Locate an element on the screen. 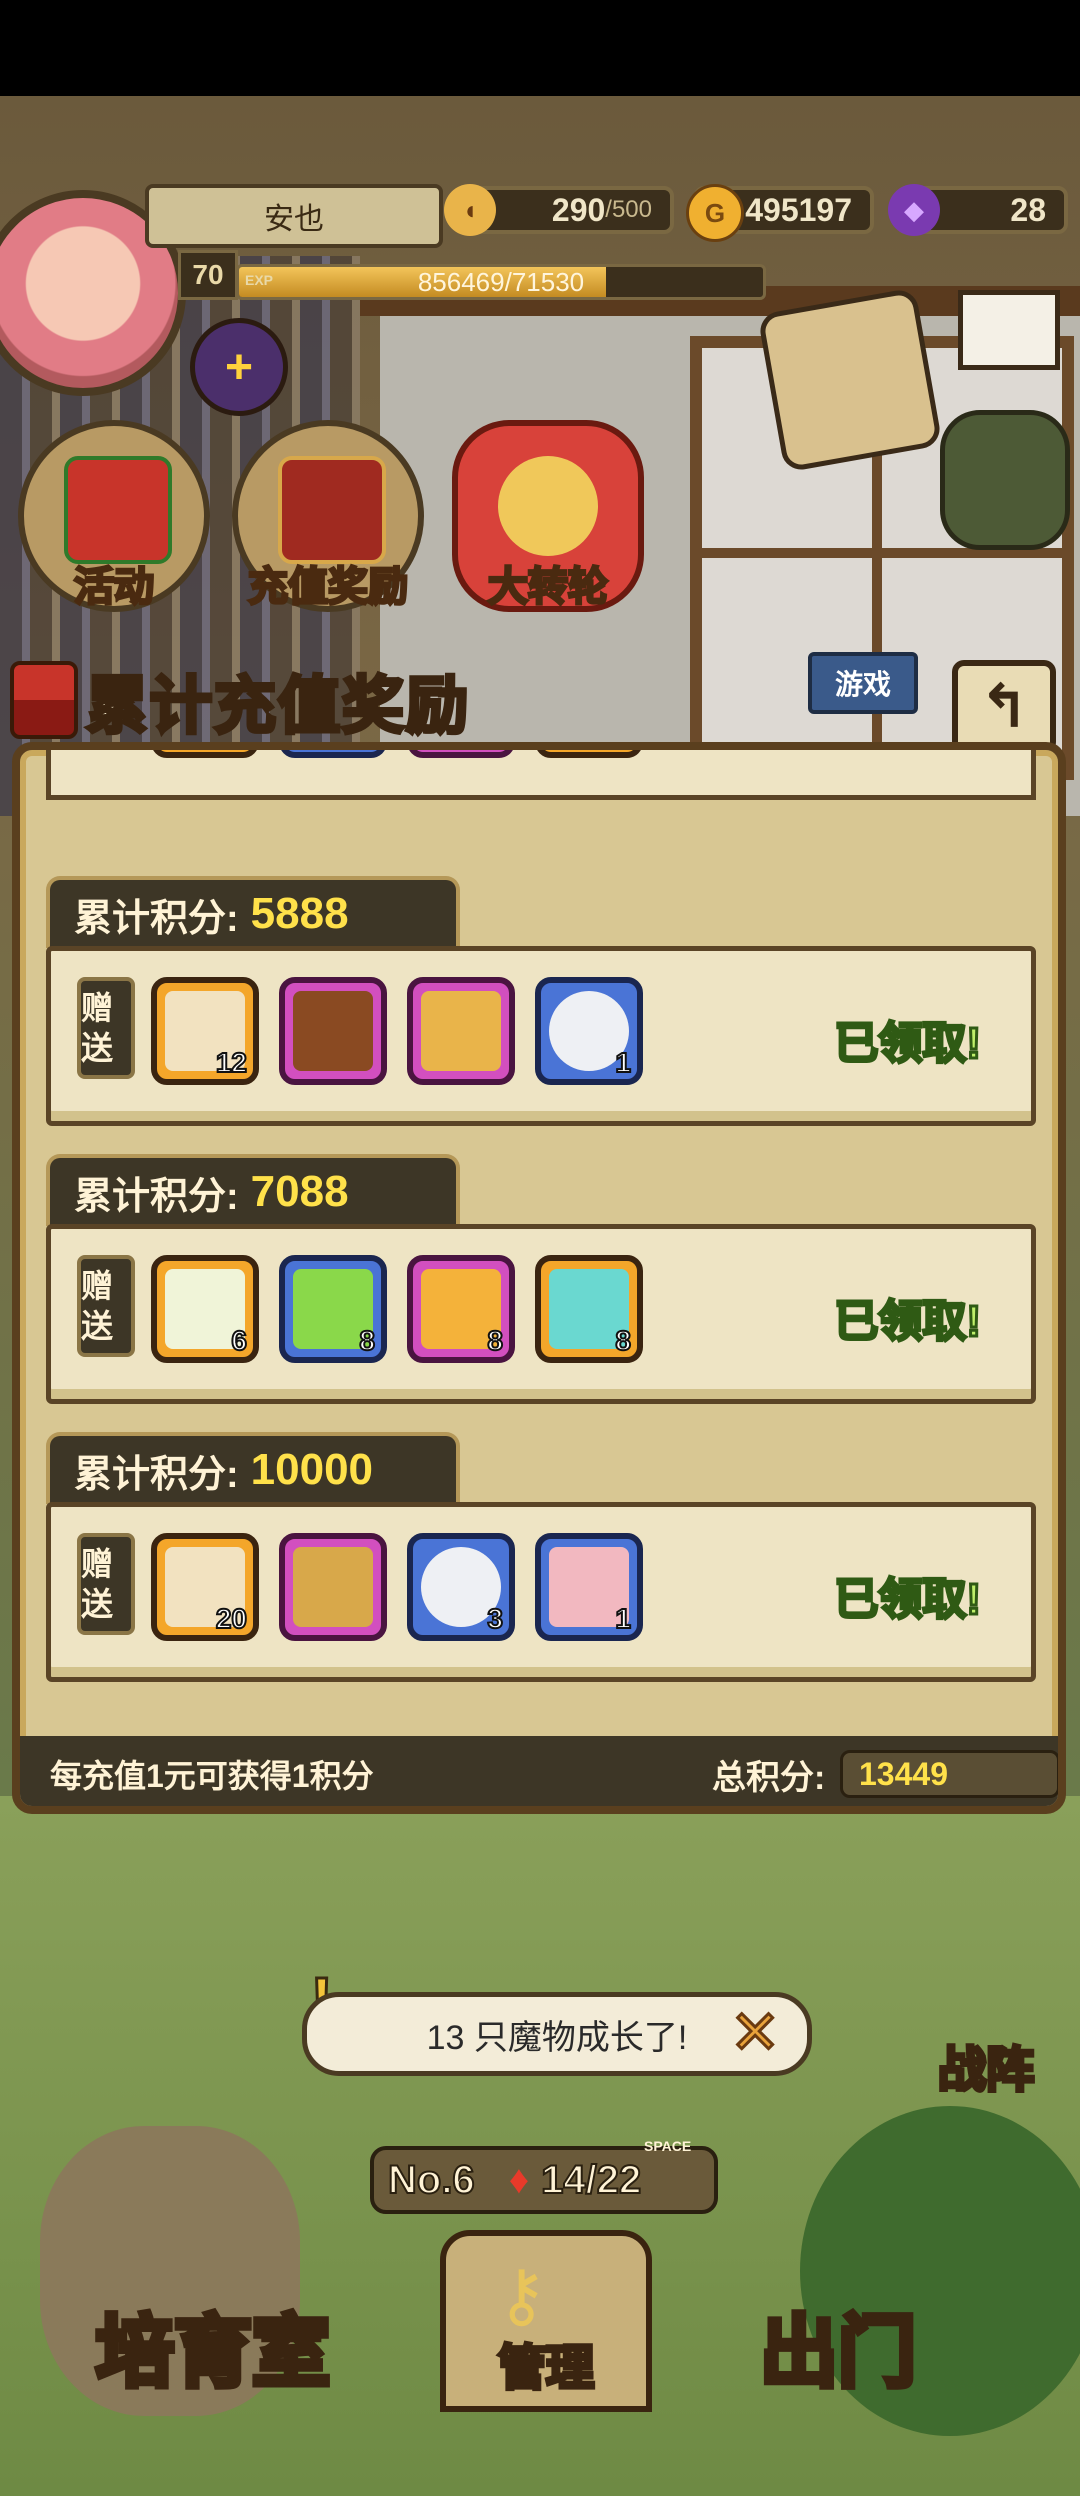 The height and width of the screenshot is (2496, 1080). exp-text: 856469/71530 is located at coordinates (501, 281).